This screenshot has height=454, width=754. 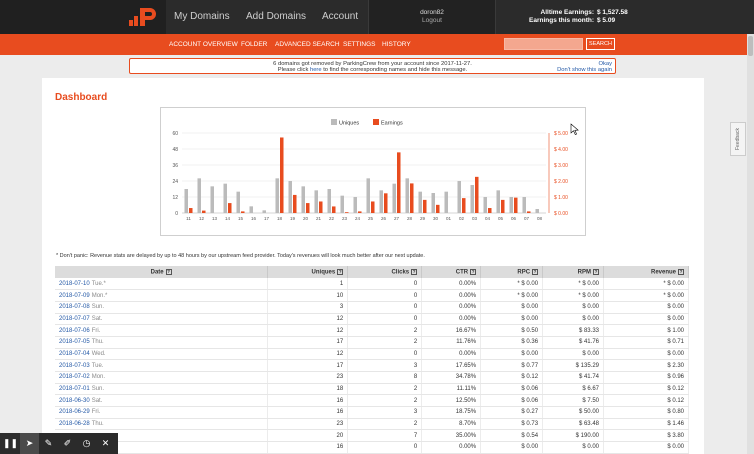 I want to click on subnav-history: HISTORY, so click(x=396, y=44).